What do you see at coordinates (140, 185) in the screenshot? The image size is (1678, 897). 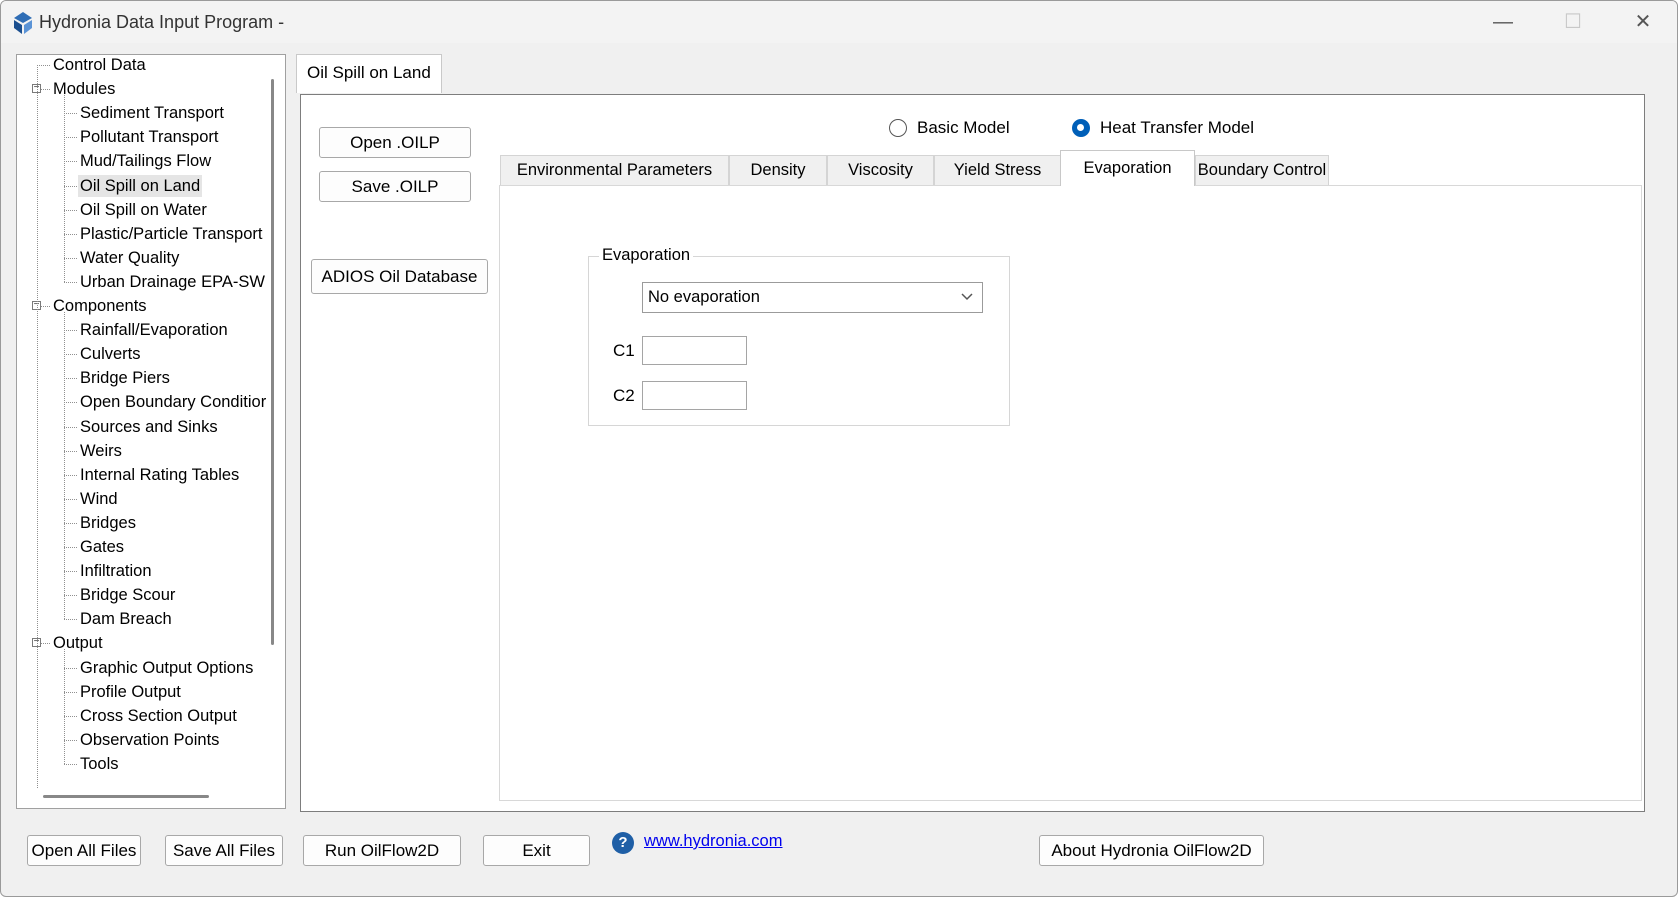 I see `tree-item: Oil Spill on Land` at bounding box center [140, 185].